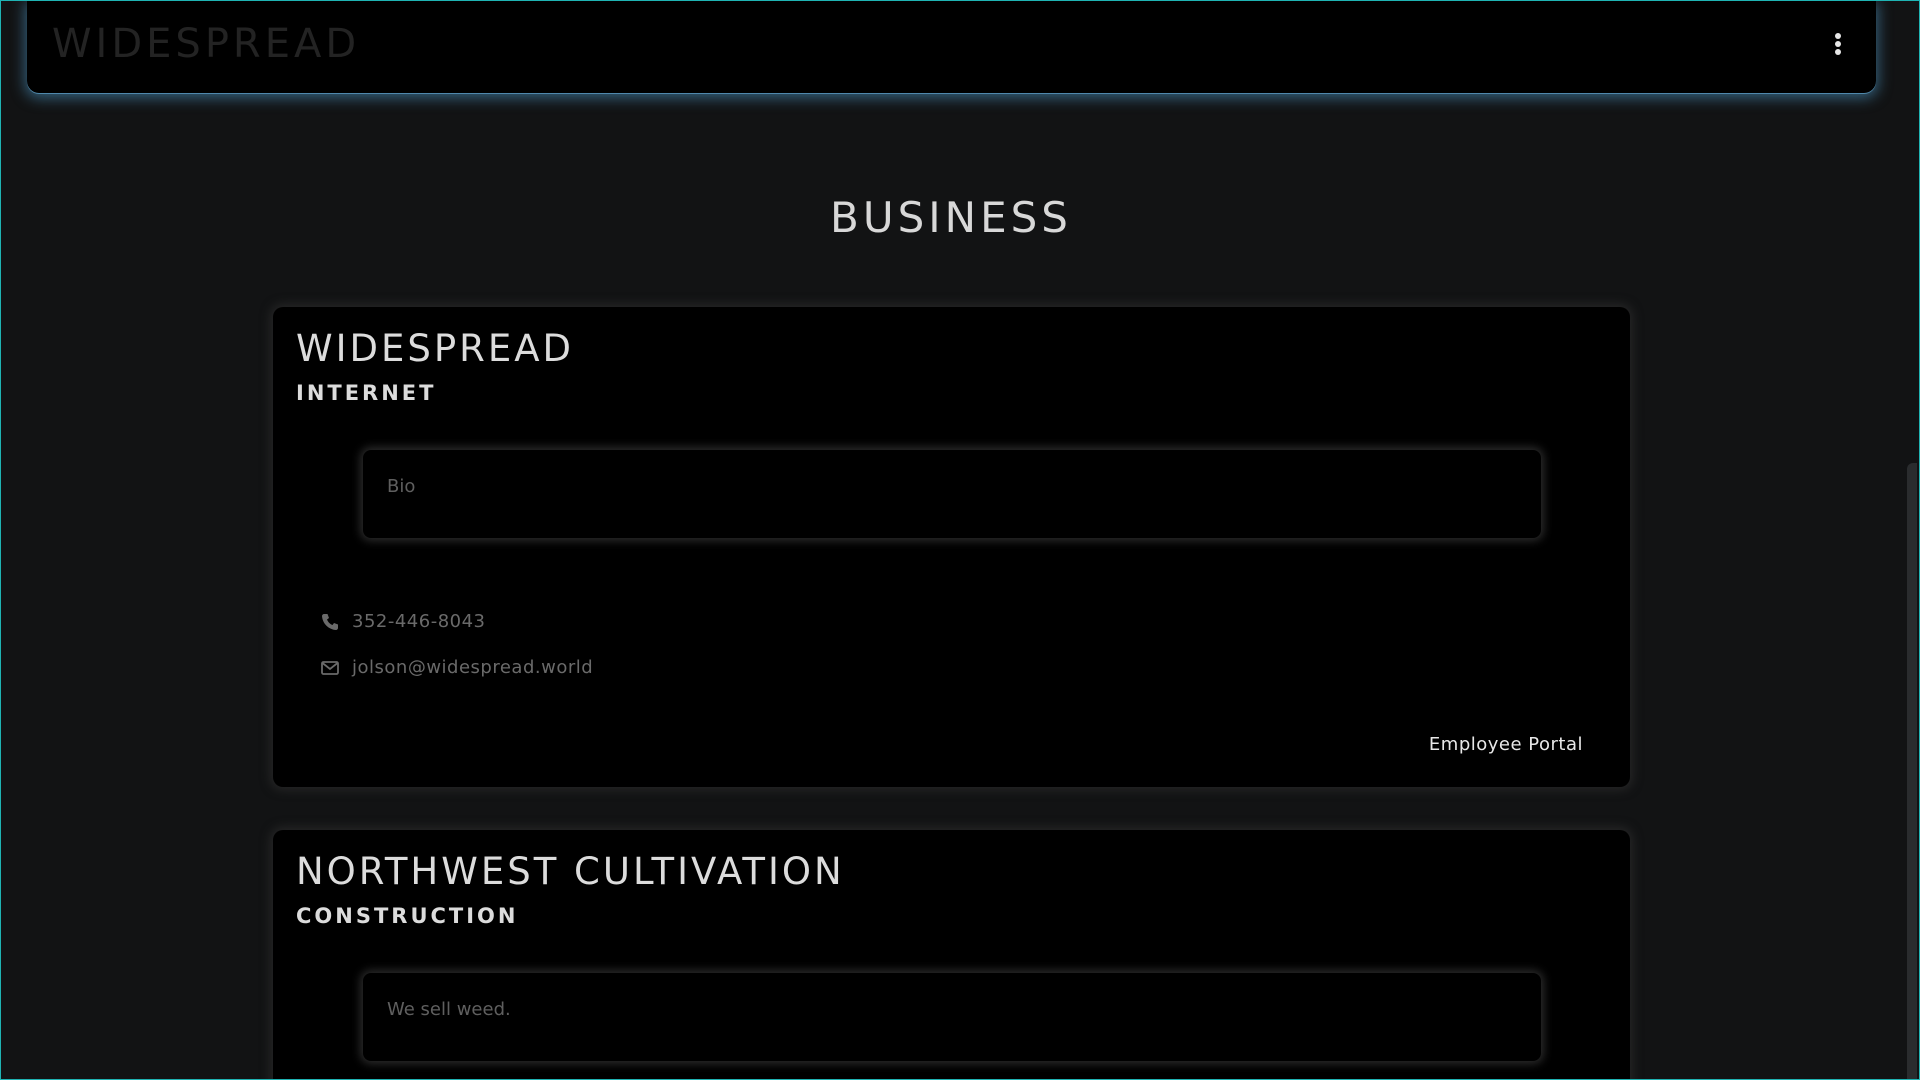  Describe the element at coordinates (366, 393) in the screenshot. I see `business-category: INTERNET` at that location.